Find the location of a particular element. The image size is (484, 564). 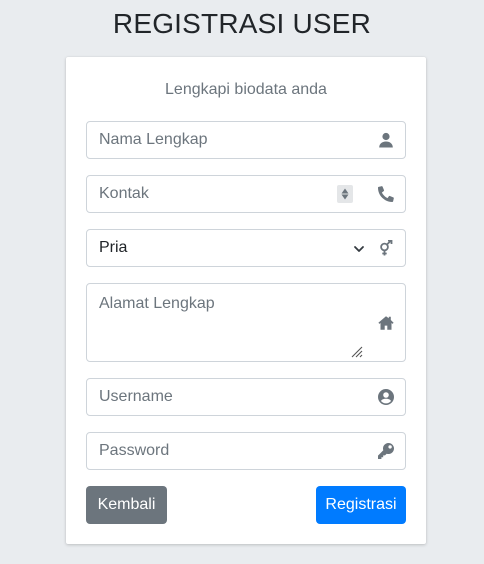

contact-input: Kontak is located at coordinates (246, 194).